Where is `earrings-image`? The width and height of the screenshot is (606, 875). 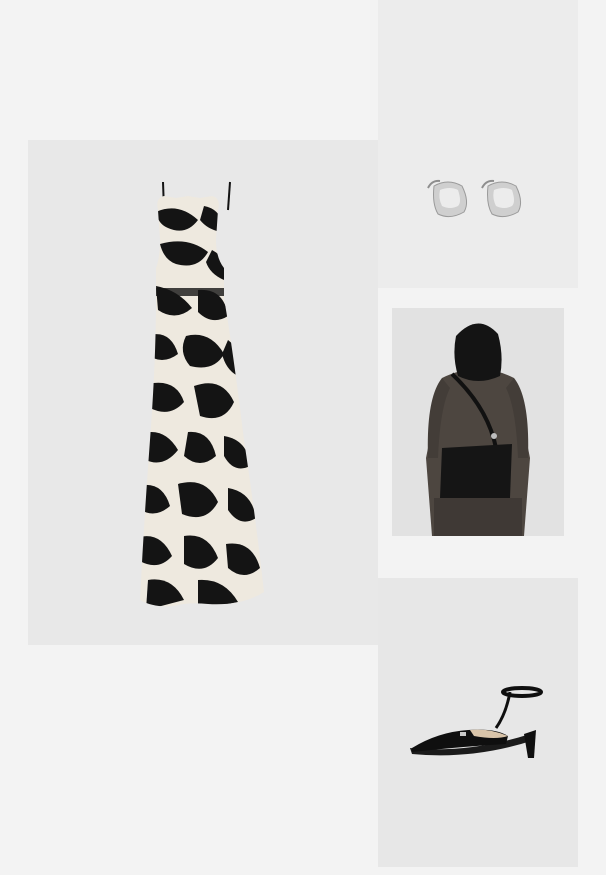 earrings-image is located at coordinates (474, 198).